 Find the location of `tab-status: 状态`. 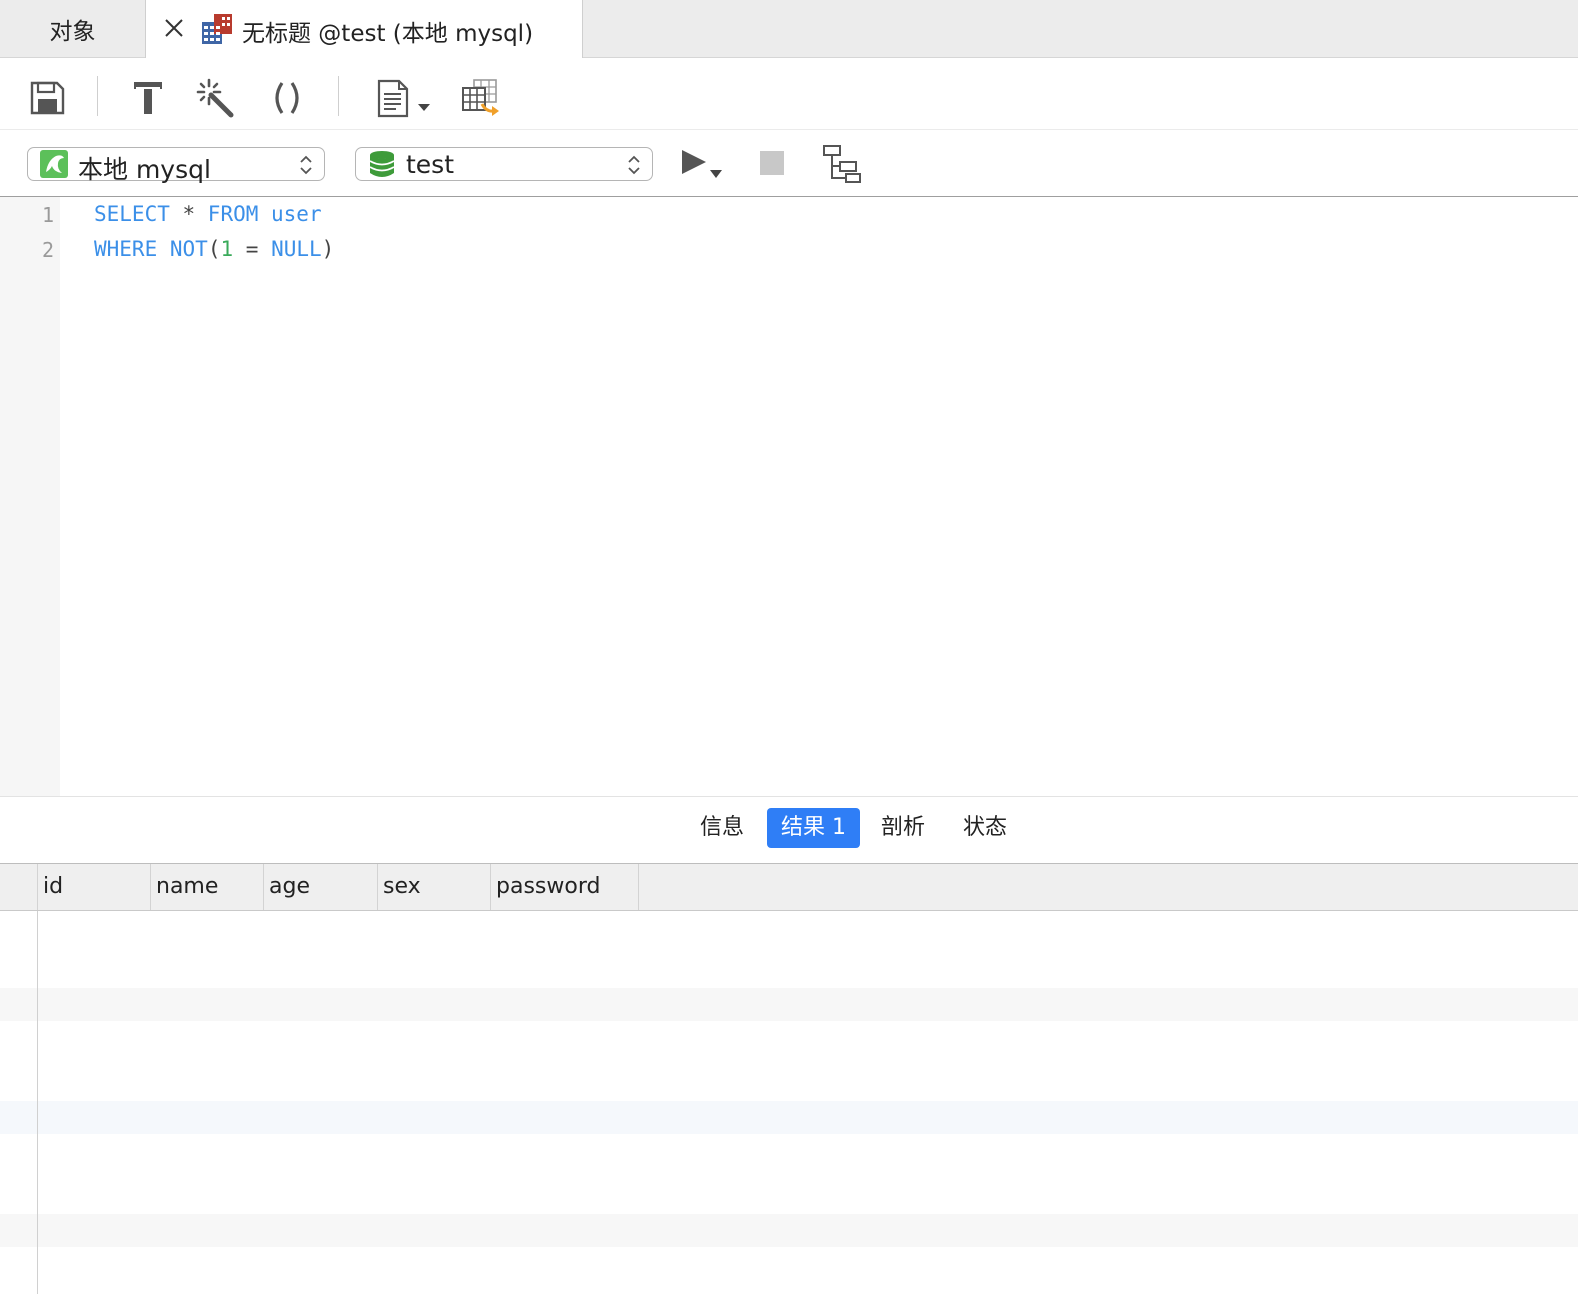

tab-status: 状态 is located at coordinates (985, 828).